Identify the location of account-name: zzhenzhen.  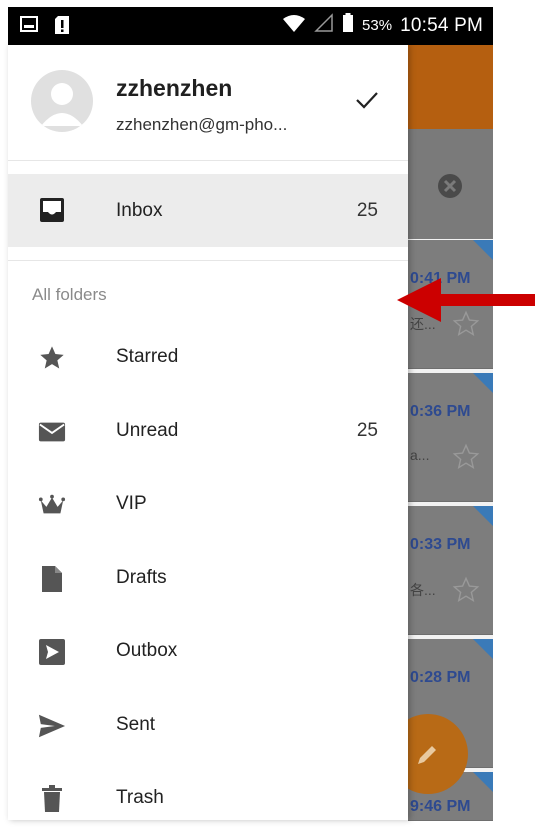
(174, 88).